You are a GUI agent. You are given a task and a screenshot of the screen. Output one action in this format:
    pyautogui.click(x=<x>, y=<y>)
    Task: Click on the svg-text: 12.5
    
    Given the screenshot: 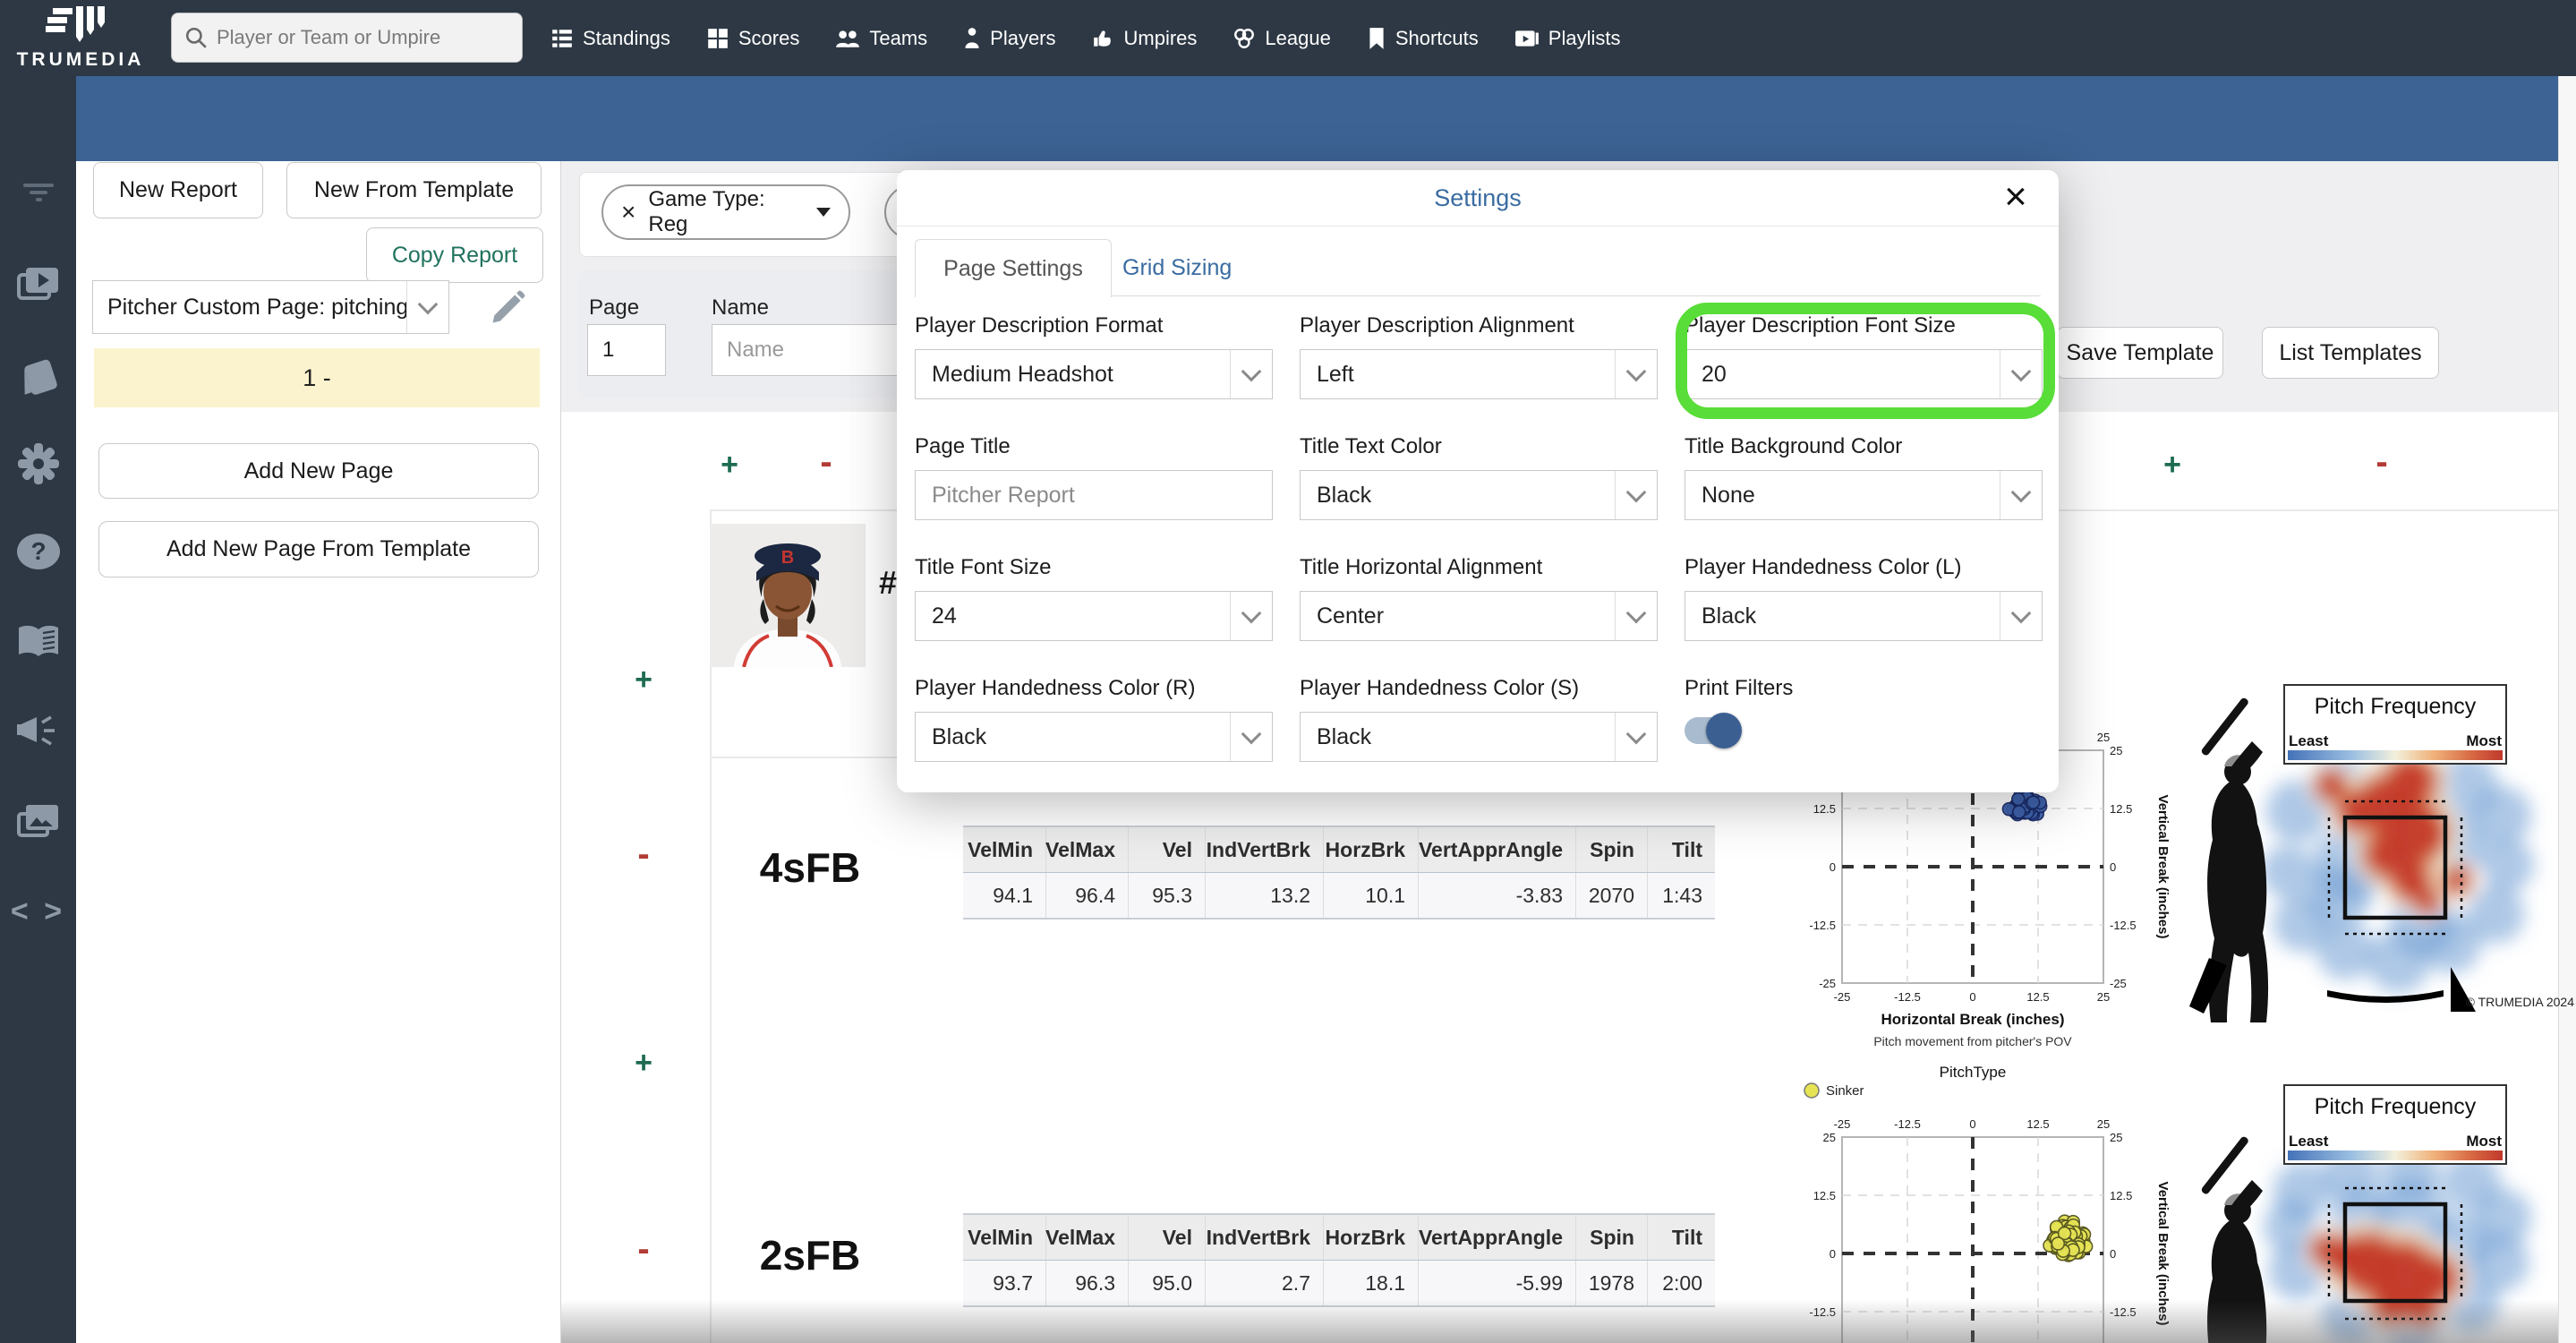 What is the action you would take?
    pyautogui.click(x=2121, y=809)
    